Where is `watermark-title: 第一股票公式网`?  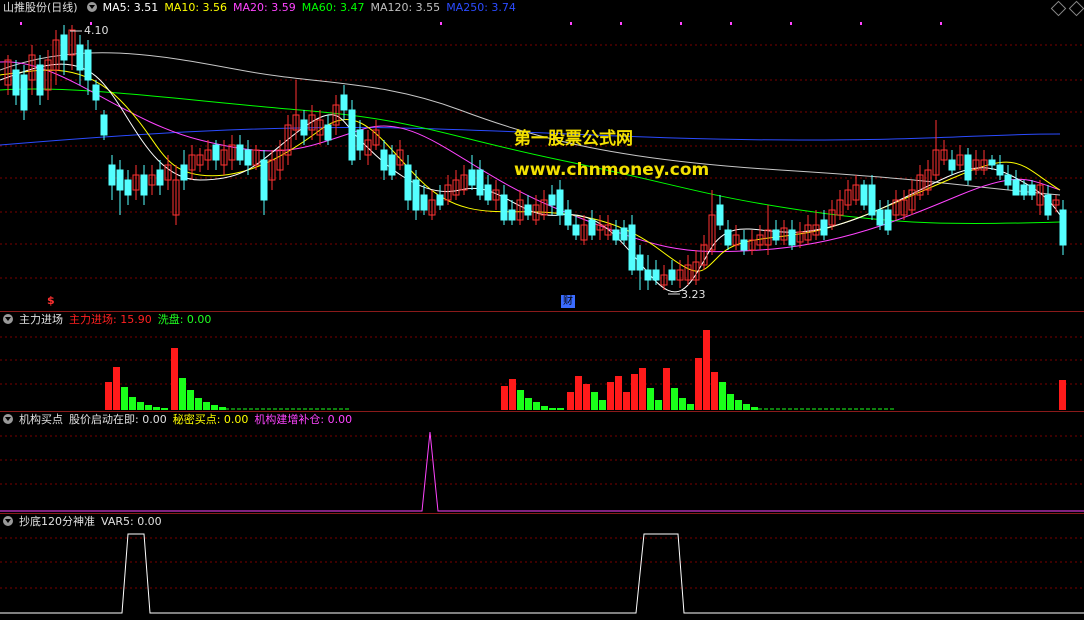 watermark-title: 第一股票公式网 is located at coordinates (573, 139).